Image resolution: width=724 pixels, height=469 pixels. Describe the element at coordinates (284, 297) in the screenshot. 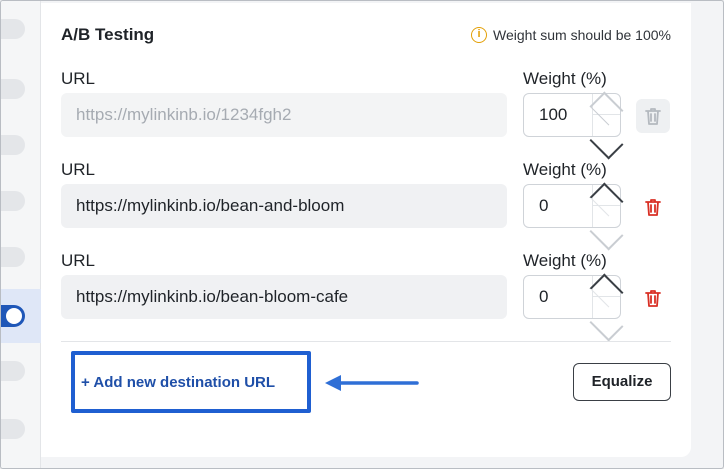

I see `url-input: https://mylinkinb.io/bean-bloom-cafe` at that location.